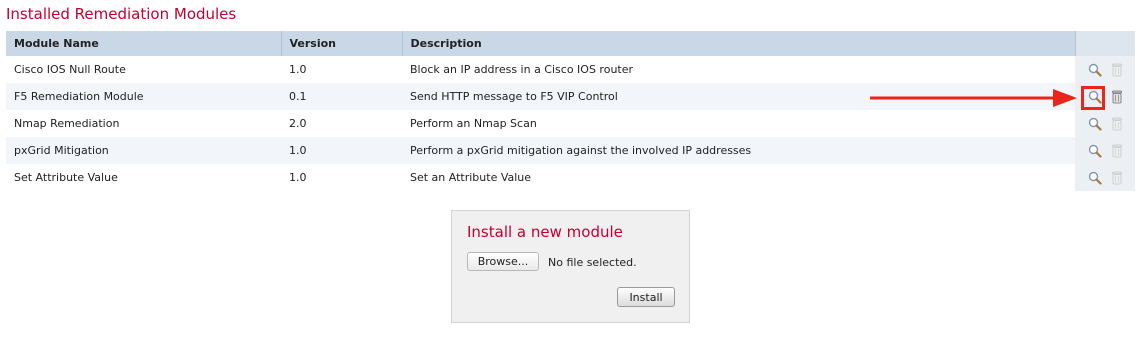 The width and height of the screenshot is (1141, 337). What do you see at coordinates (341, 96) in the screenshot?
I see `module-version-cell: 0.1` at bounding box center [341, 96].